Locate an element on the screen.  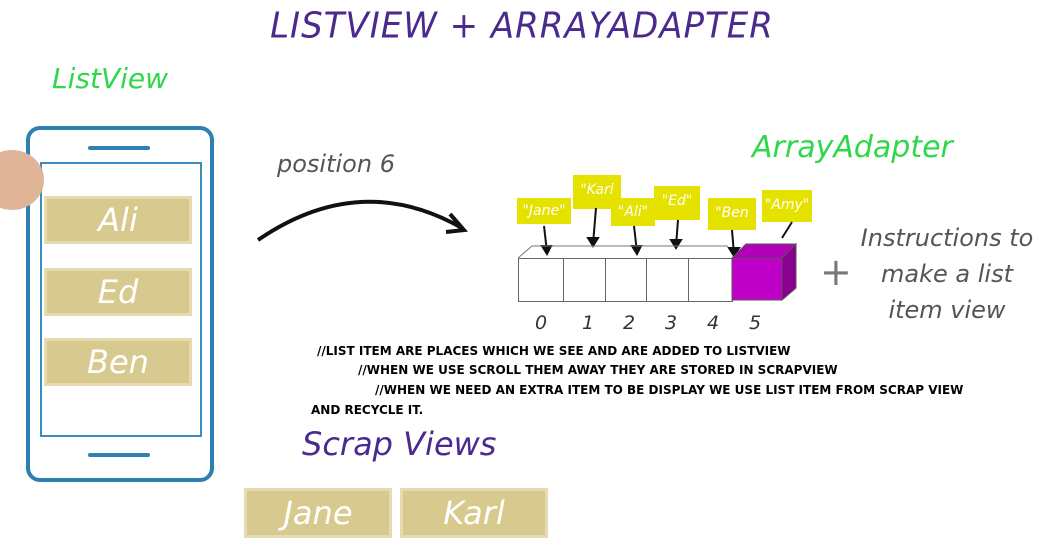
arrayadapter-label: ArrayAdapter is located at coordinates (852, 147).